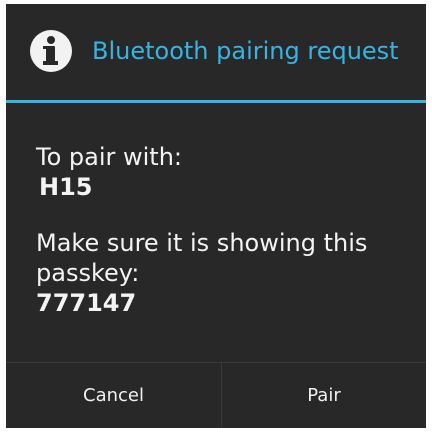 The height and width of the screenshot is (432, 432). What do you see at coordinates (66, 187) in the screenshot?
I see `device-name: H15` at bounding box center [66, 187].